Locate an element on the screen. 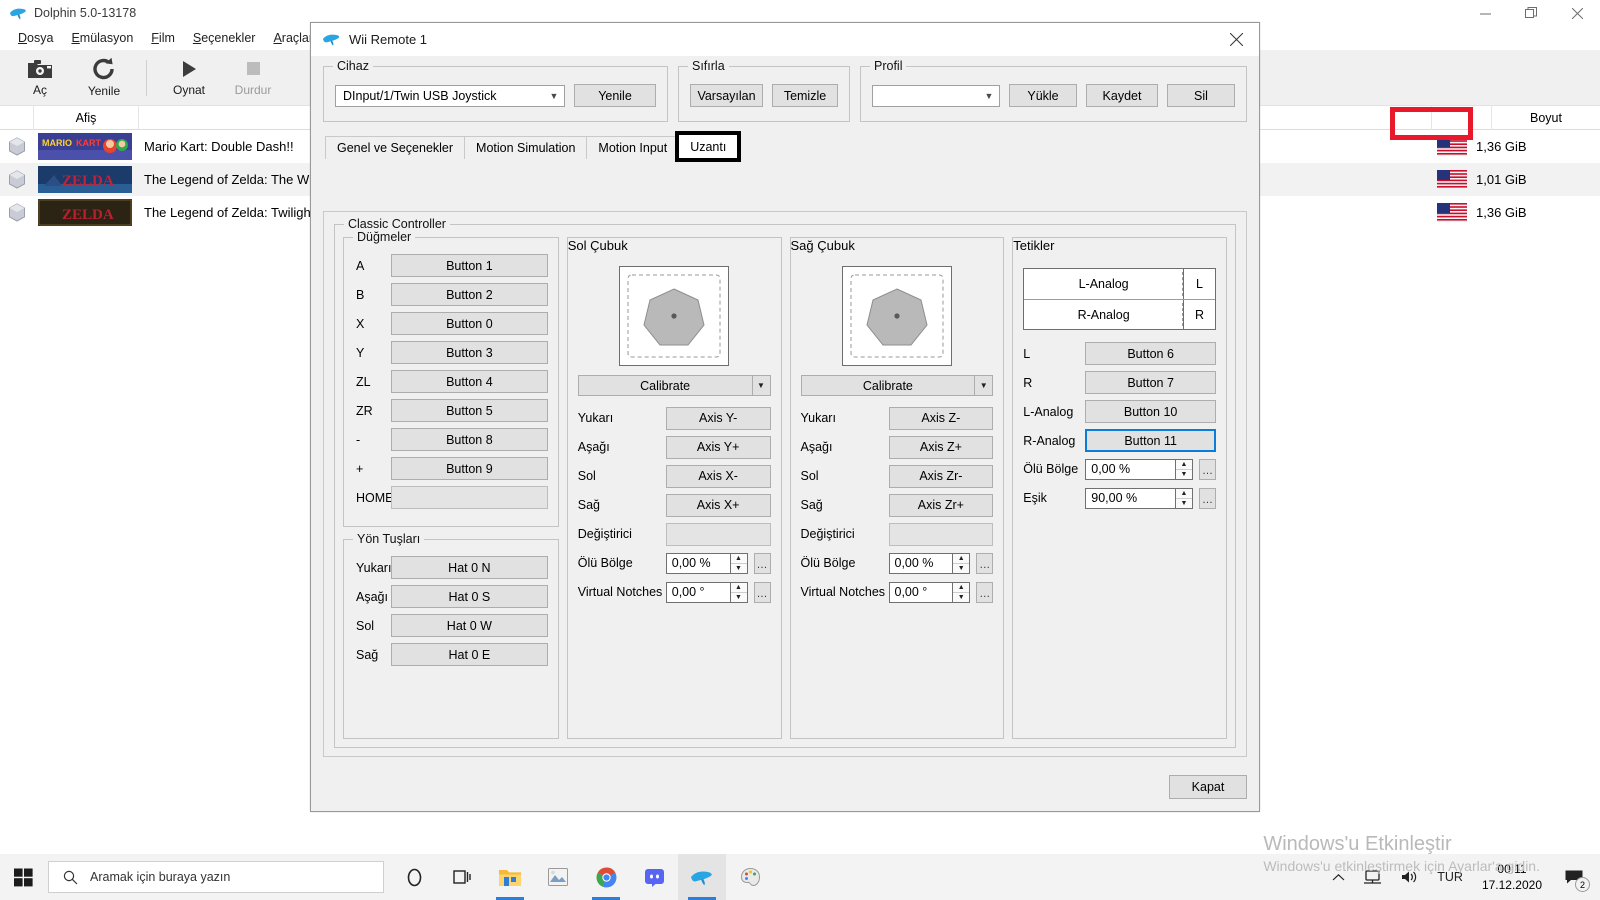 The height and width of the screenshot is (900, 1600). photos-button is located at coordinates (558, 877).